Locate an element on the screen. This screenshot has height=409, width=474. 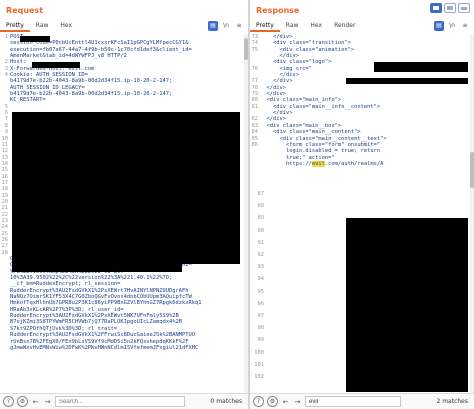
response-match-count: 2 matches is located at coordinates (452, 401).